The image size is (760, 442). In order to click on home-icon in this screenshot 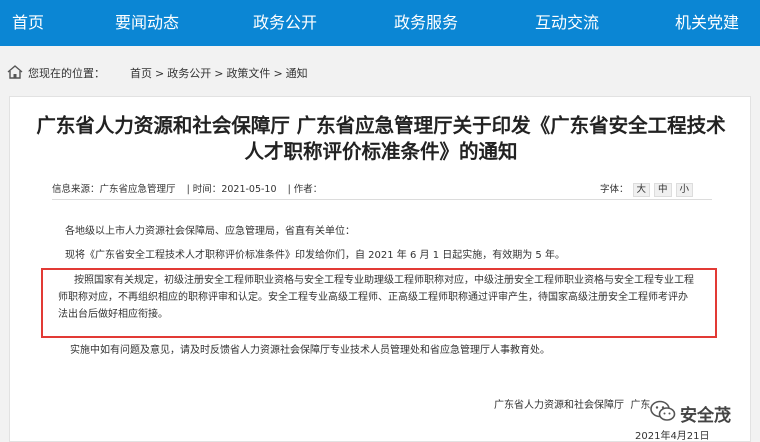, I will do `click(15, 72)`.